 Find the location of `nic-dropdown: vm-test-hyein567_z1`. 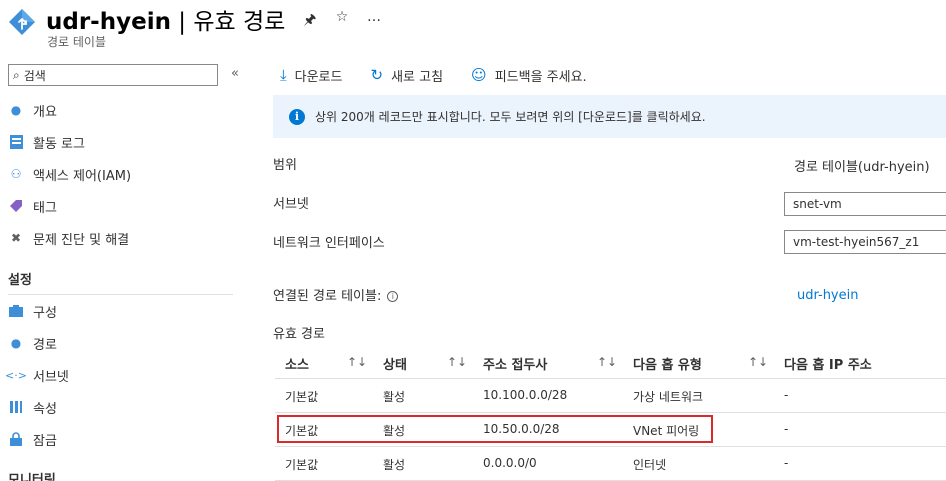

nic-dropdown: vm-test-hyein567_z1 is located at coordinates (865, 242).